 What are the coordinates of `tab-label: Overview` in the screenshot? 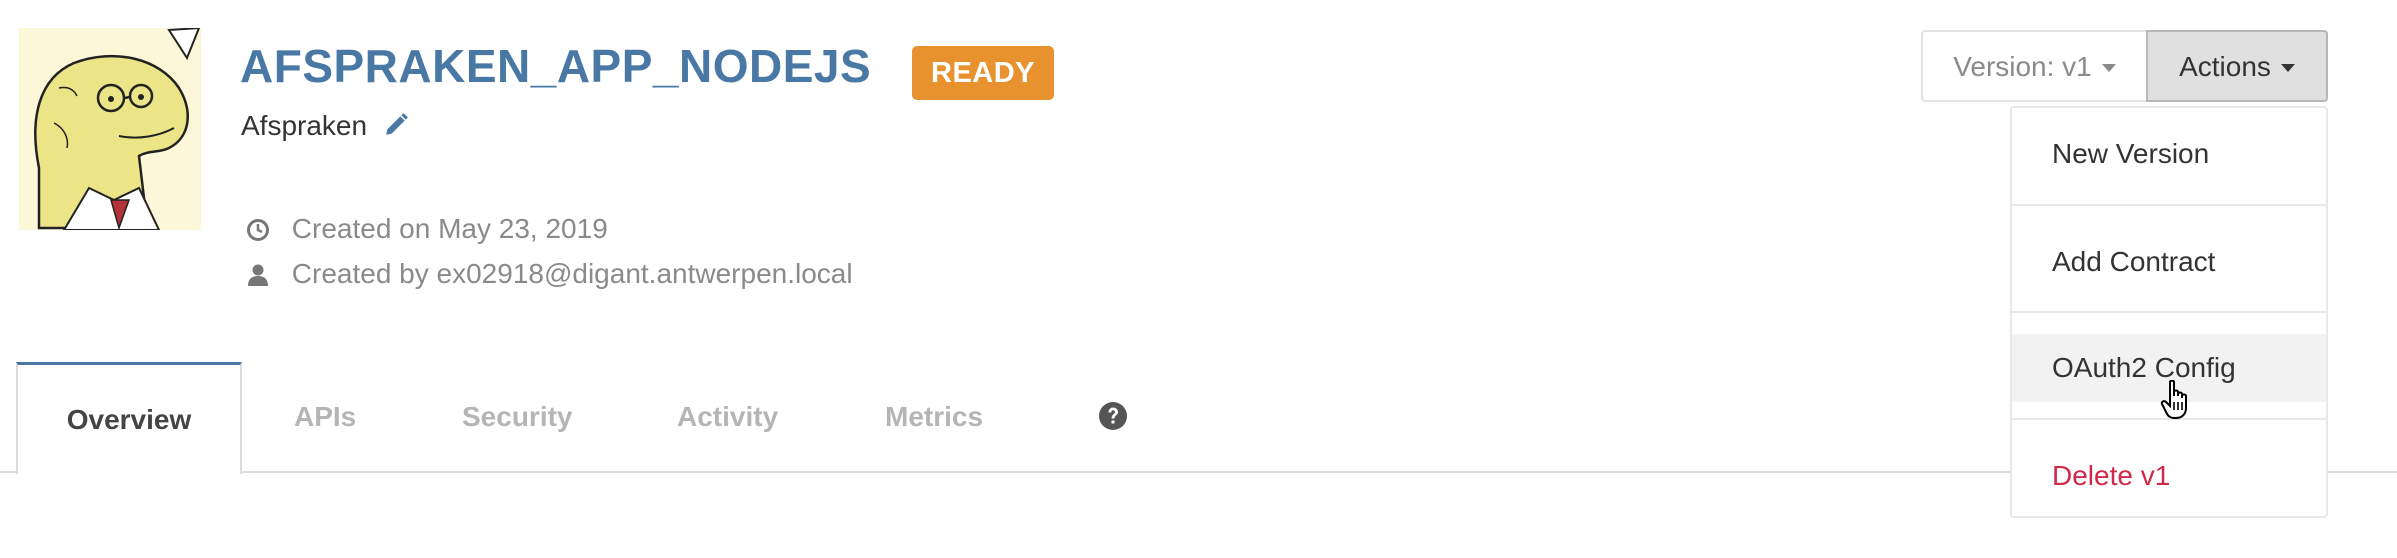 It's located at (129, 419).